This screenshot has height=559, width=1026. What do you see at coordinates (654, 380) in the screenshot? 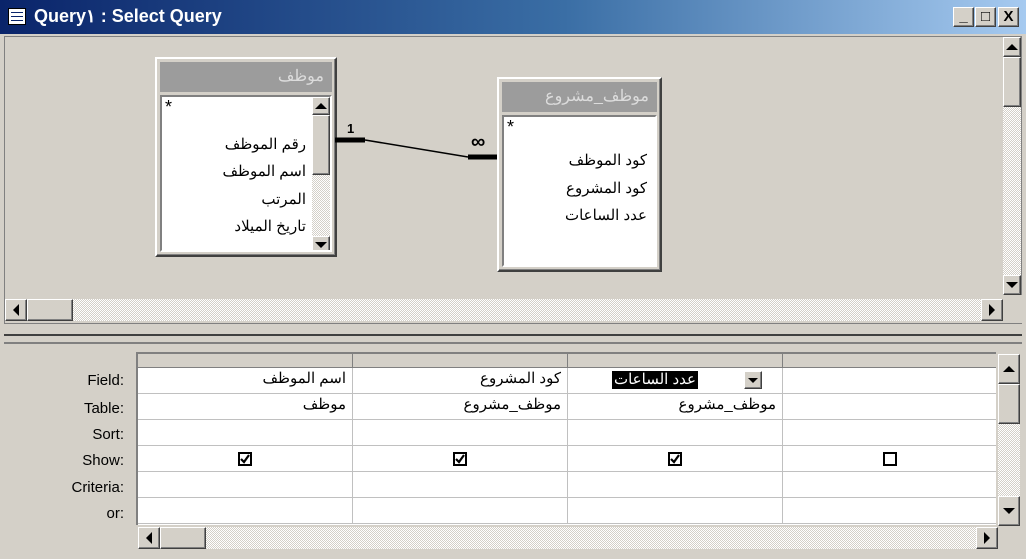
I see `selected-field-text: عدد الساعات` at bounding box center [654, 380].